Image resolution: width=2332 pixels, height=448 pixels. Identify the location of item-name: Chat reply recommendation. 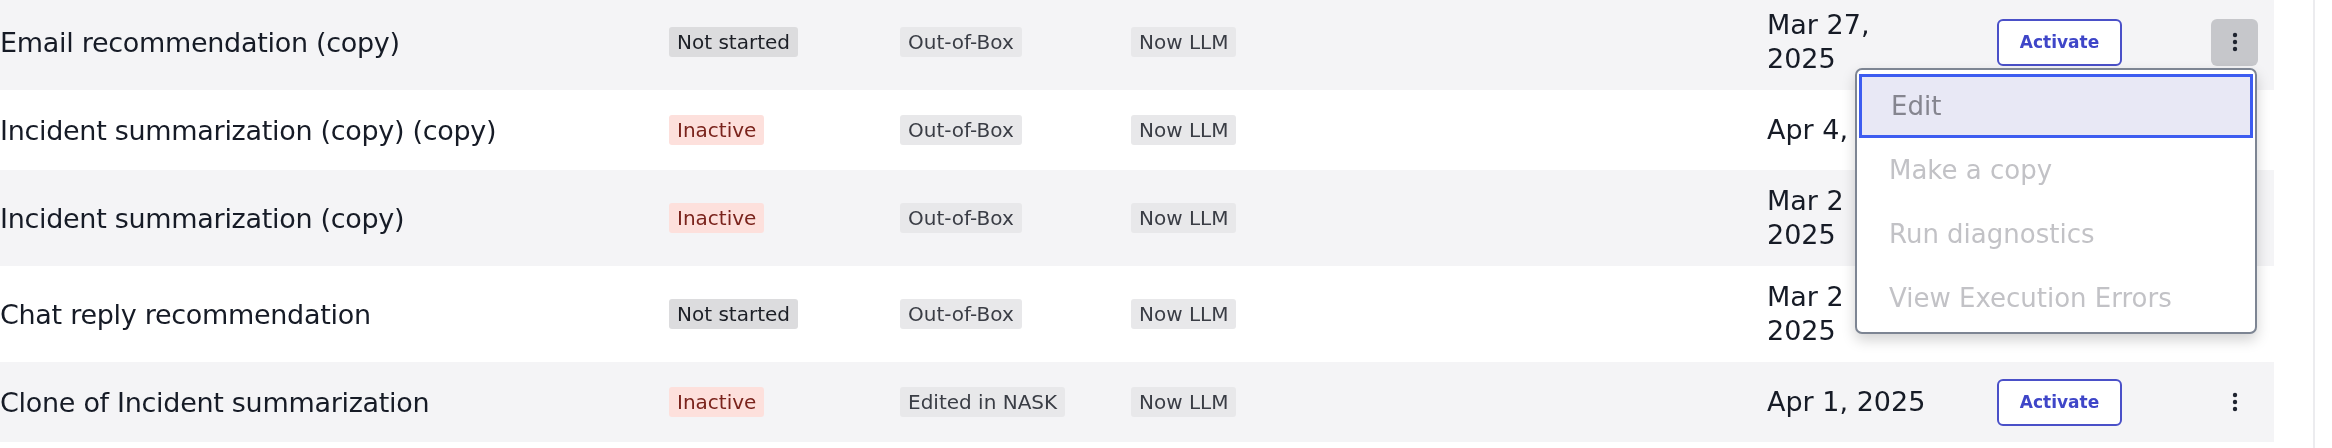
(185, 314).